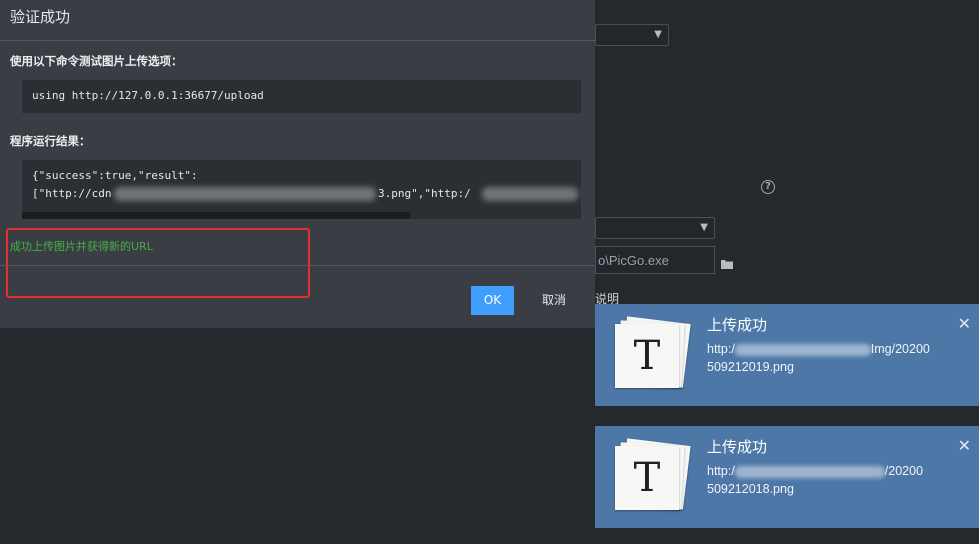 The height and width of the screenshot is (544, 979). I want to click on result-line-1: {"success":true,"result":, so click(115, 175).